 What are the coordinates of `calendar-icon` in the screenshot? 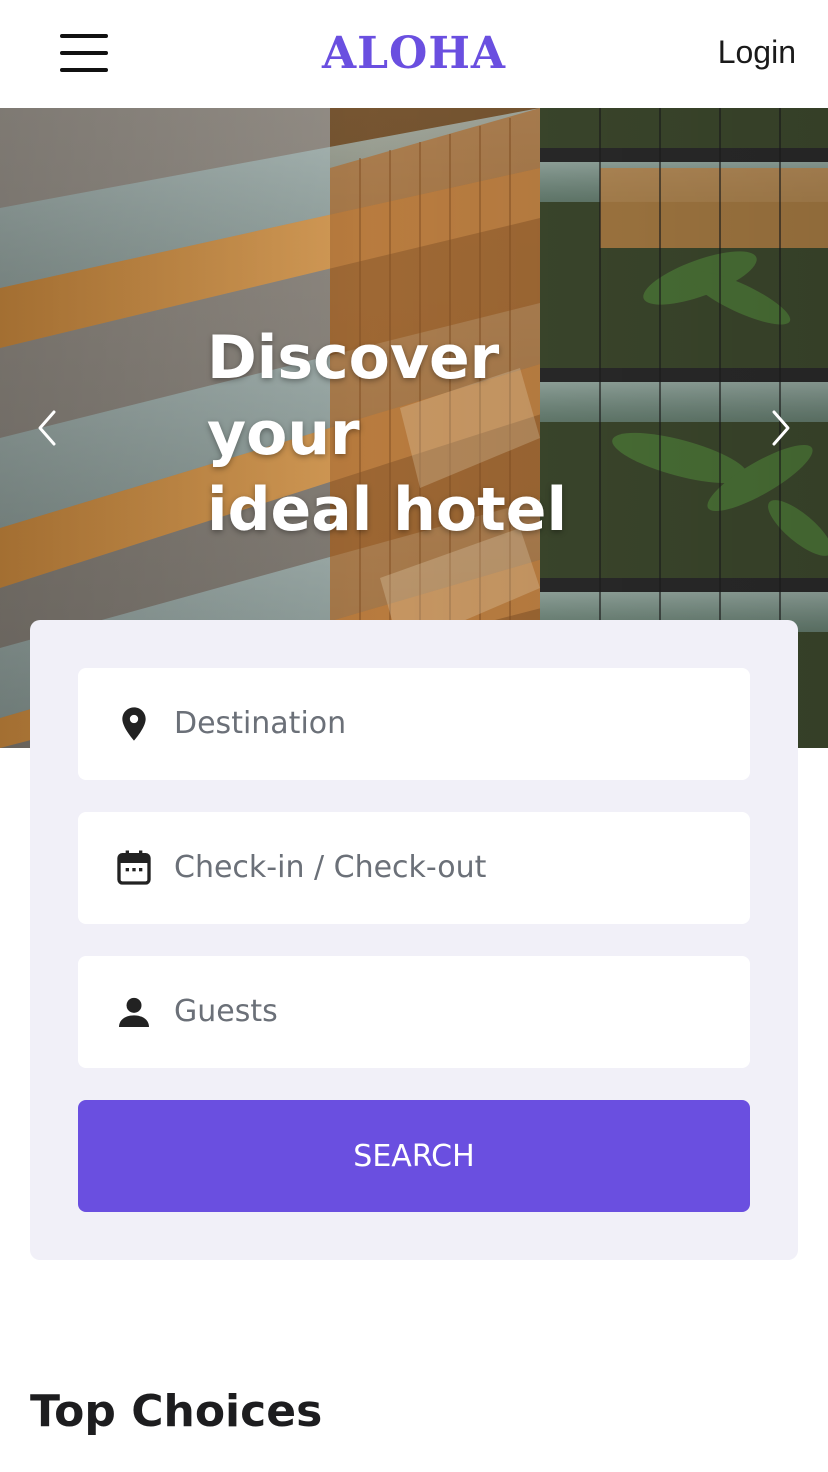 It's located at (134, 867).